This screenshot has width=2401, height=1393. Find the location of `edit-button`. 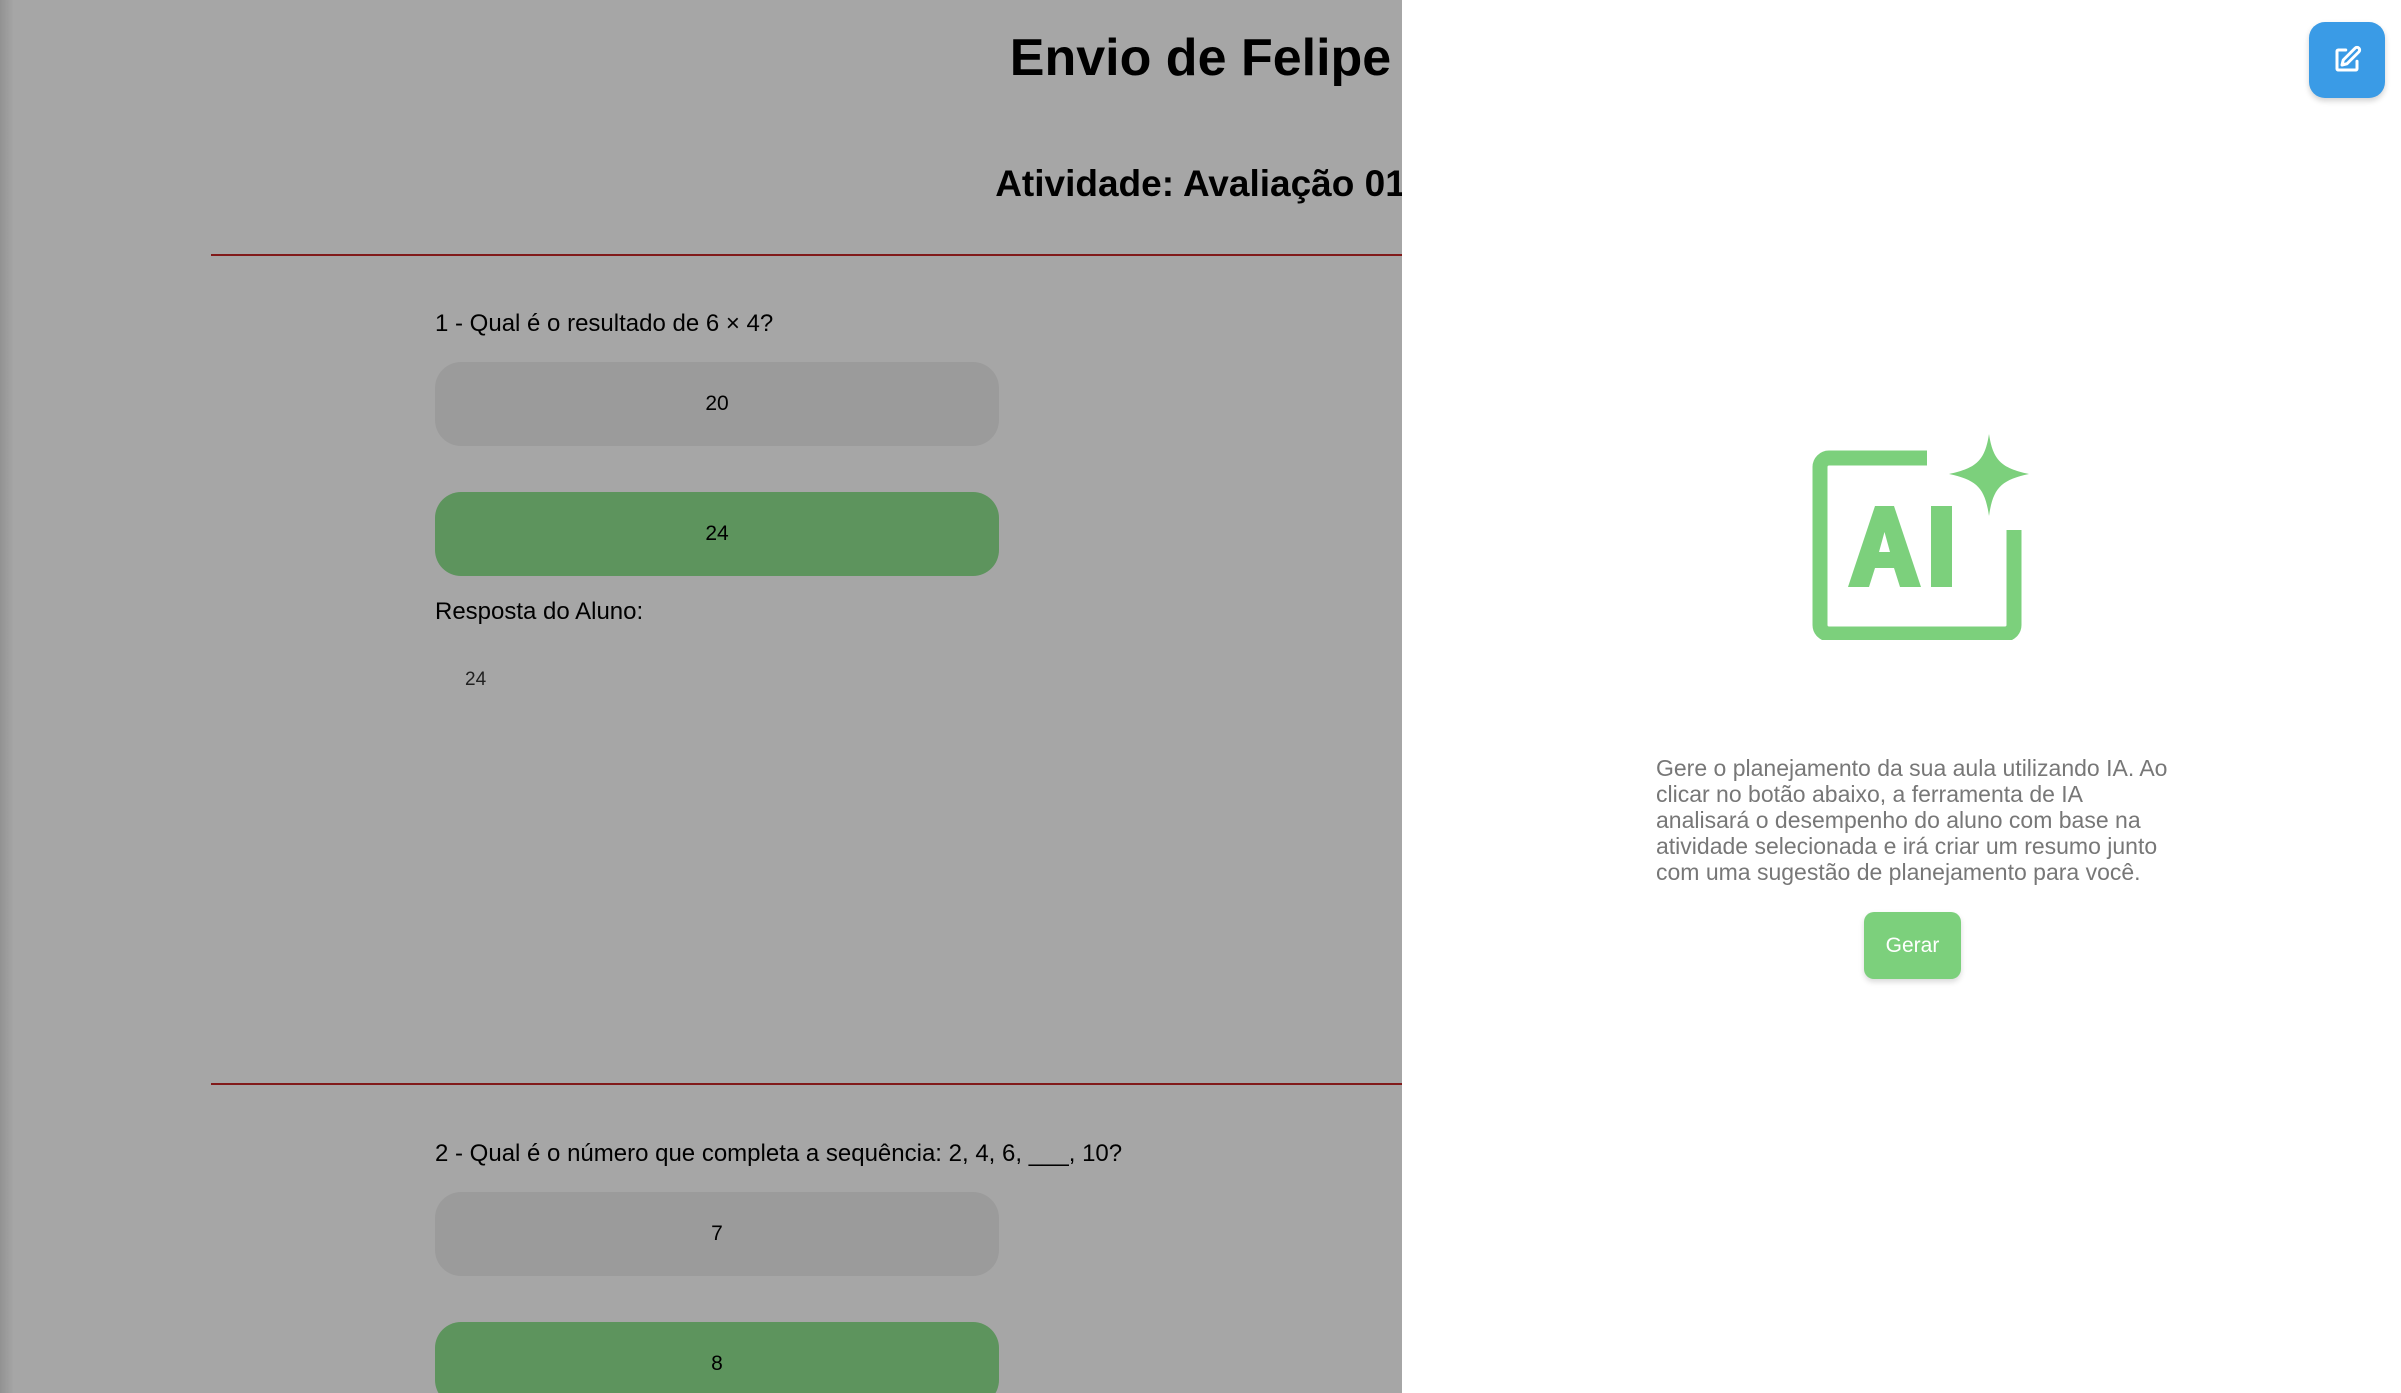

edit-button is located at coordinates (2347, 60).